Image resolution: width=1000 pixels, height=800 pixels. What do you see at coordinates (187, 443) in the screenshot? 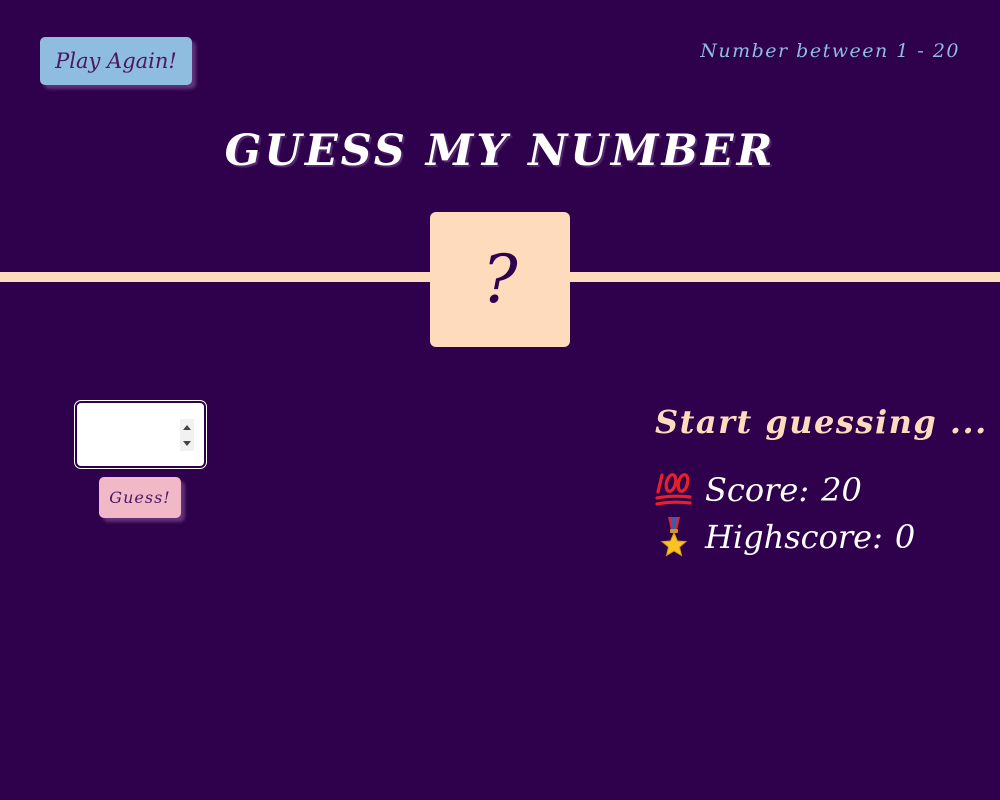
I see `decrement-icon` at bounding box center [187, 443].